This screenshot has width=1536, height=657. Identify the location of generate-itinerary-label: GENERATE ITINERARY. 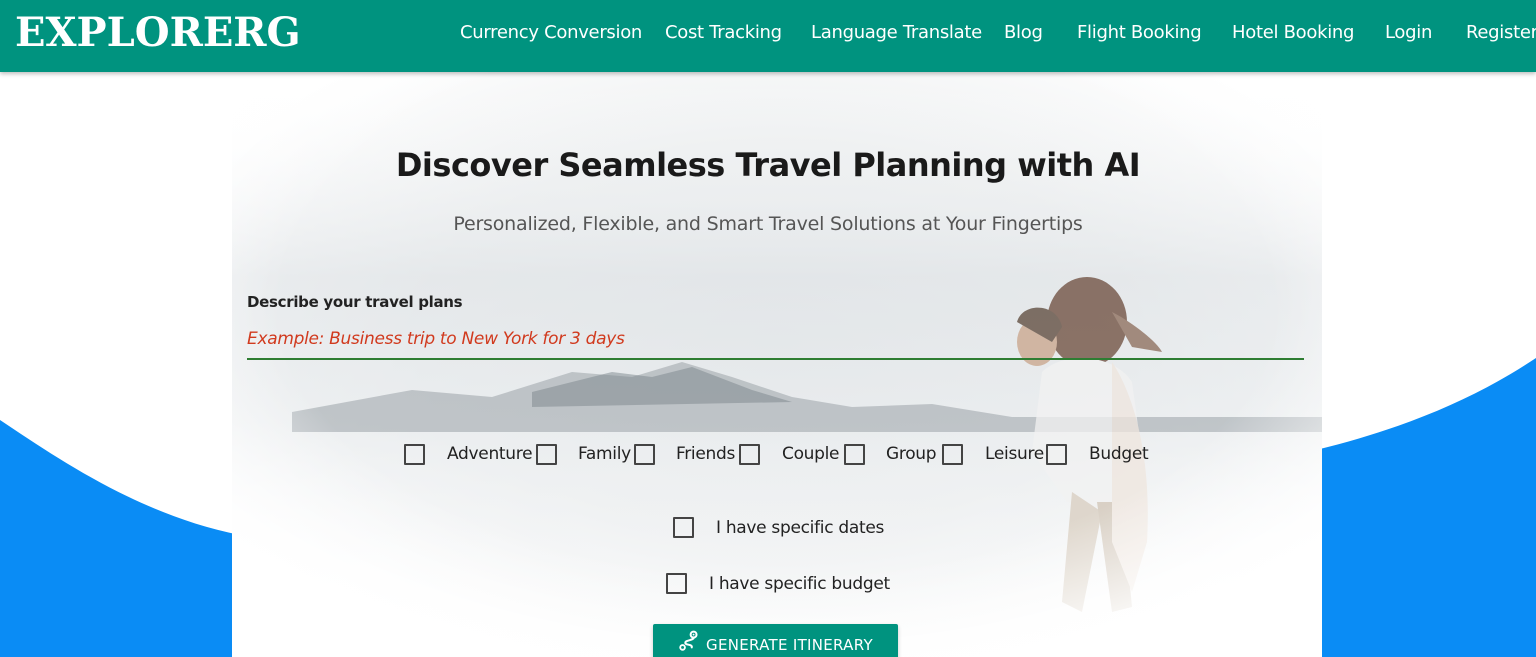
(789, 645).